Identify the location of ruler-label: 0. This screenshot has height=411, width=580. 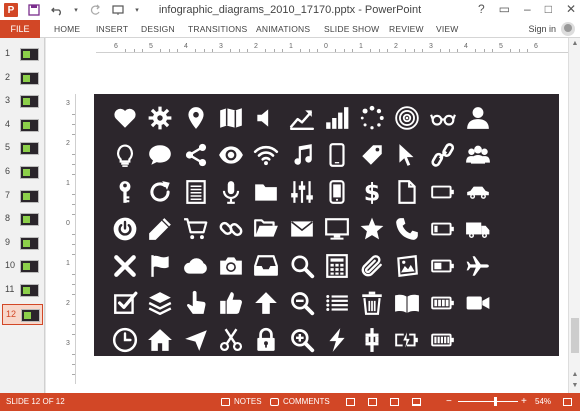
(68, 223).